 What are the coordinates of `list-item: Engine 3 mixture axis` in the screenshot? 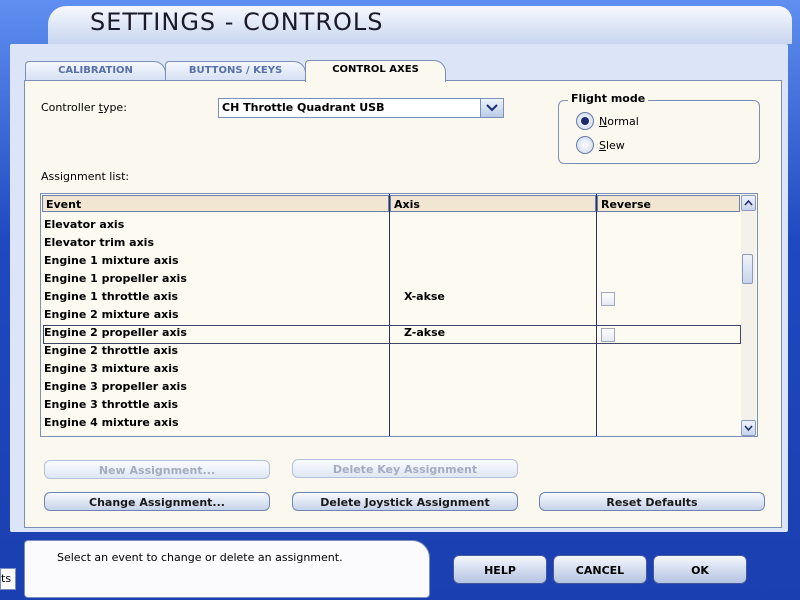 It's located at (111, 369).